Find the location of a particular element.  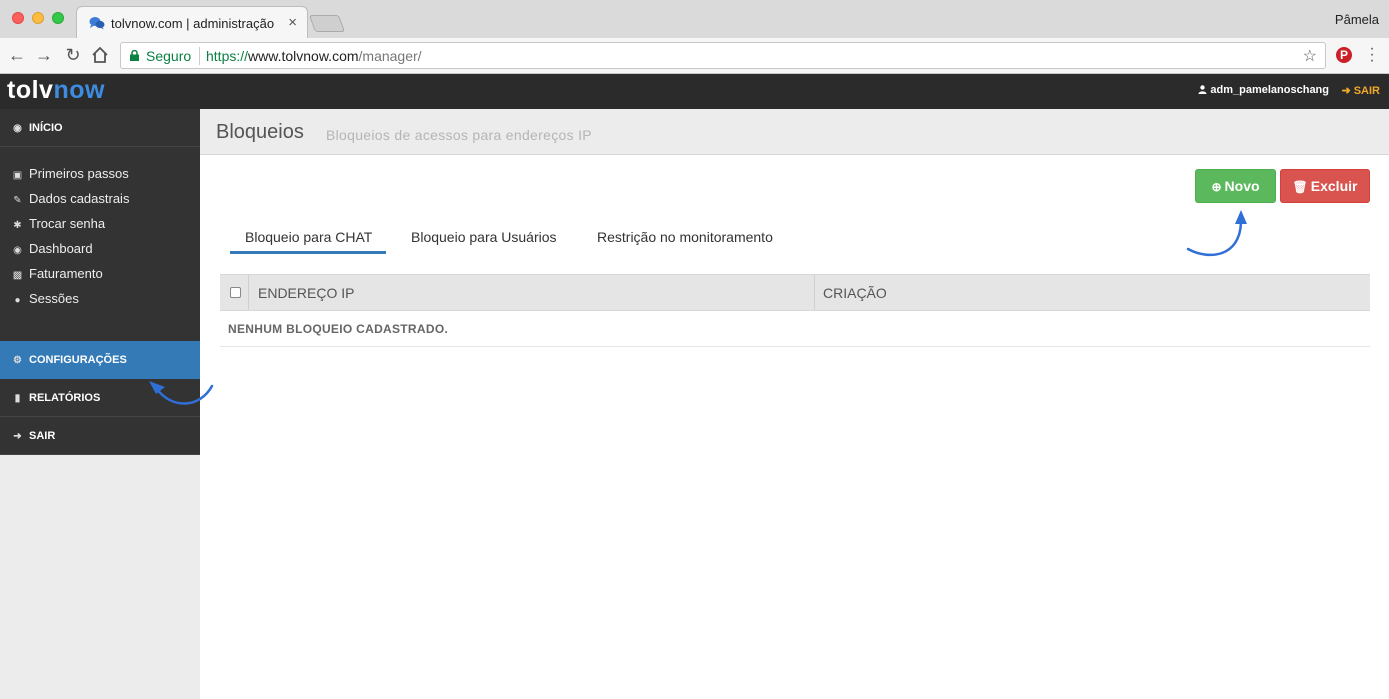

minimize-window-button is located at coordinates (38, 18).